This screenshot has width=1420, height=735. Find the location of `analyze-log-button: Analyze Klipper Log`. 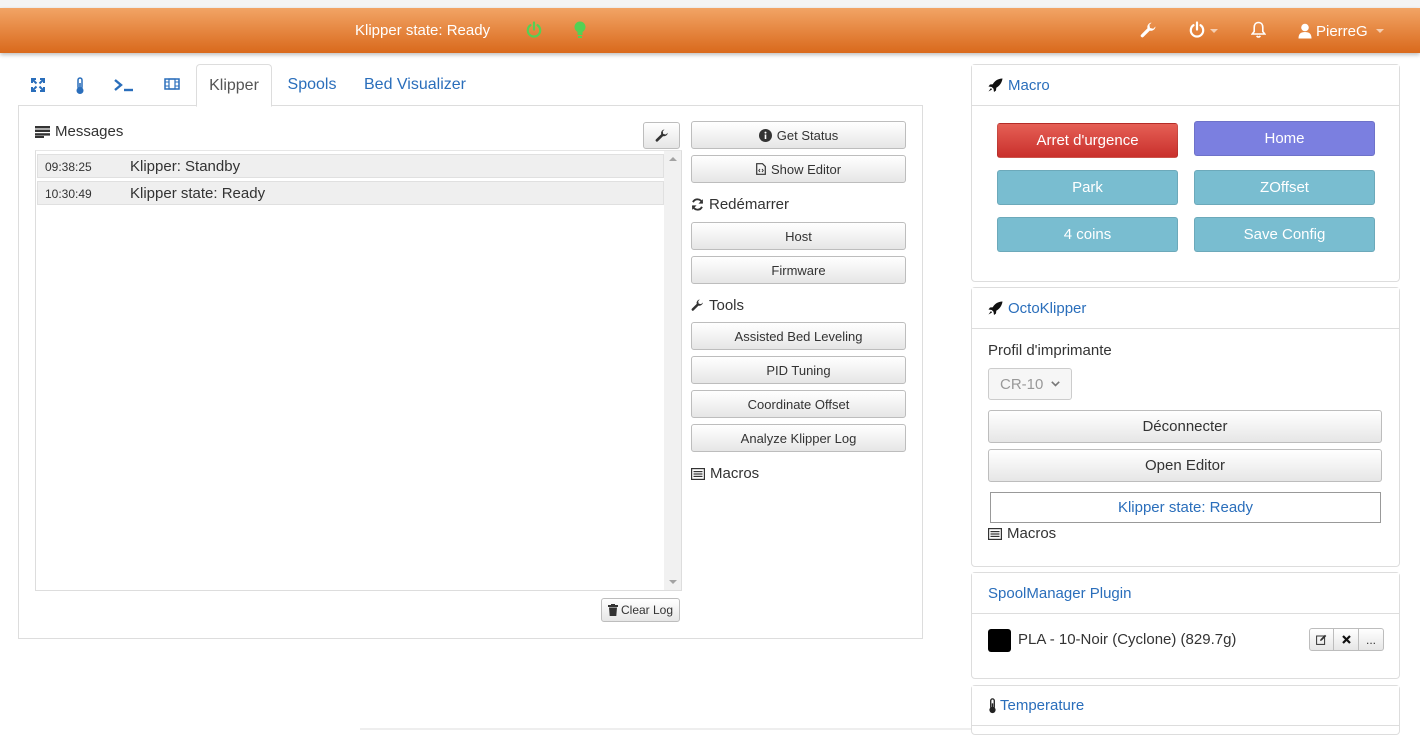

analyze-log-button: Analyze Klipper Log is located at coordinates (798, 438).